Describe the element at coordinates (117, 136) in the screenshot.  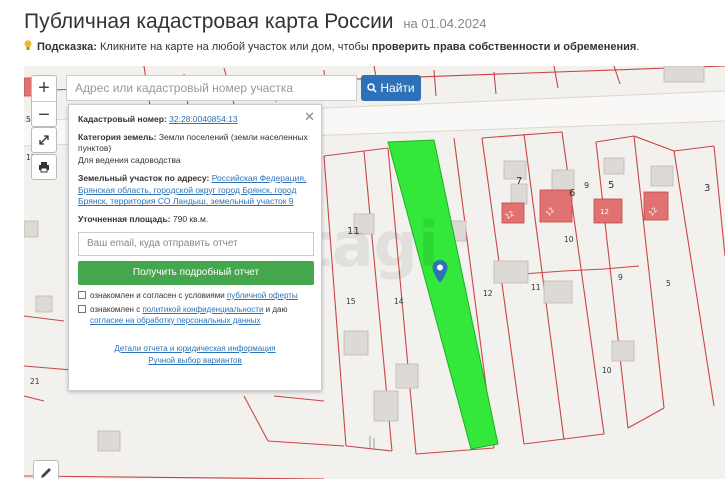
I see `category-label: Категория земель:` at that location.